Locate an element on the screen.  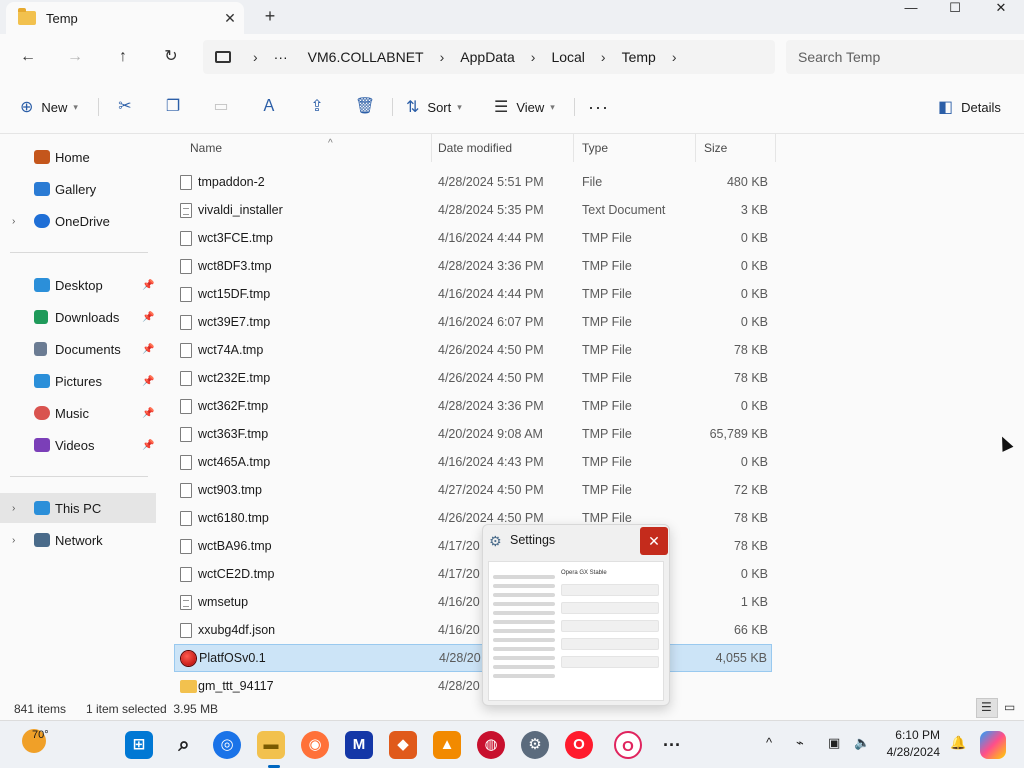
minimize-button: — is located at coordinates (911, 9).